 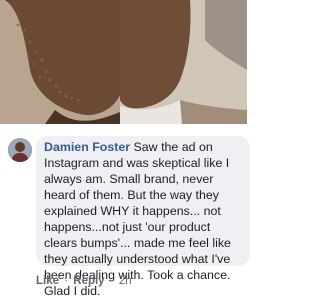 What do you see at coordinates (47, 281) in the screenshot?
I see `like-link: Like` at bounding box center [47, 281].